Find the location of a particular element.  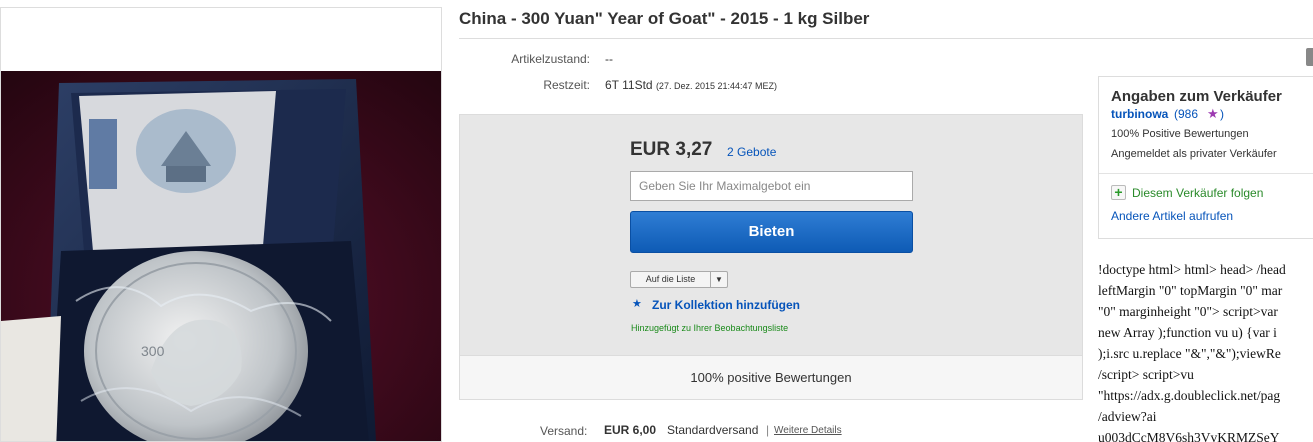

raw-code-line: /adview?ai is located at coordinates (1127, 416).